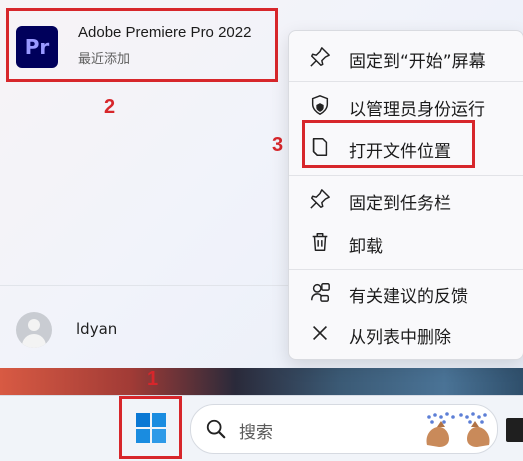  Describe the element at coordinates (320, 242) in the screenshot. I see `trash-icon` at that location.